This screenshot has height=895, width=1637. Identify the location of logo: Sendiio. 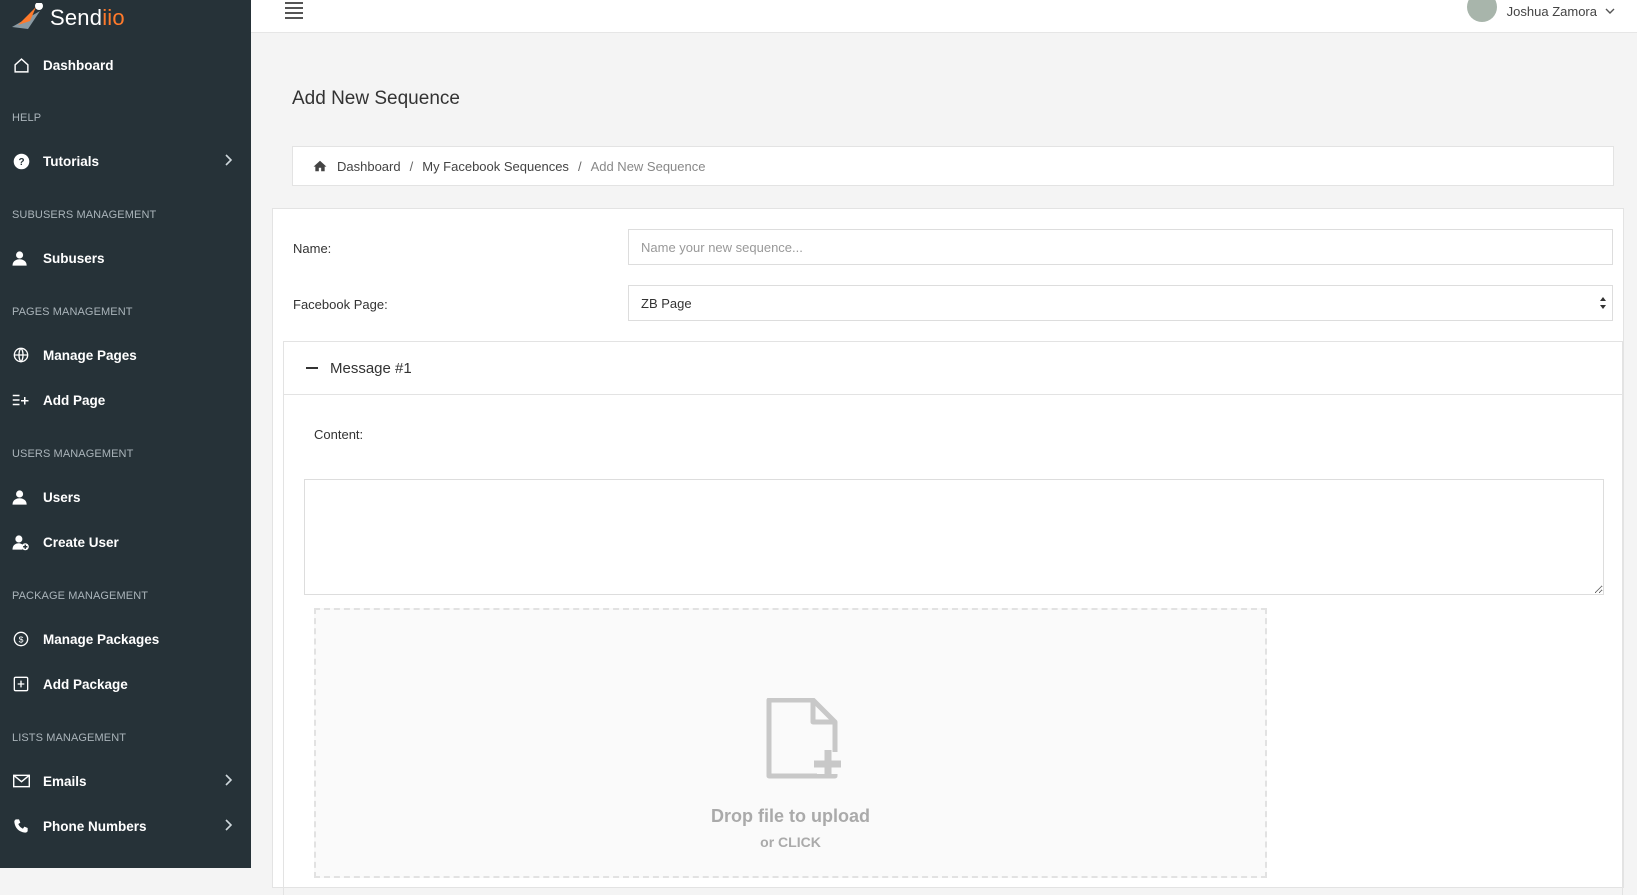
(67, 18).